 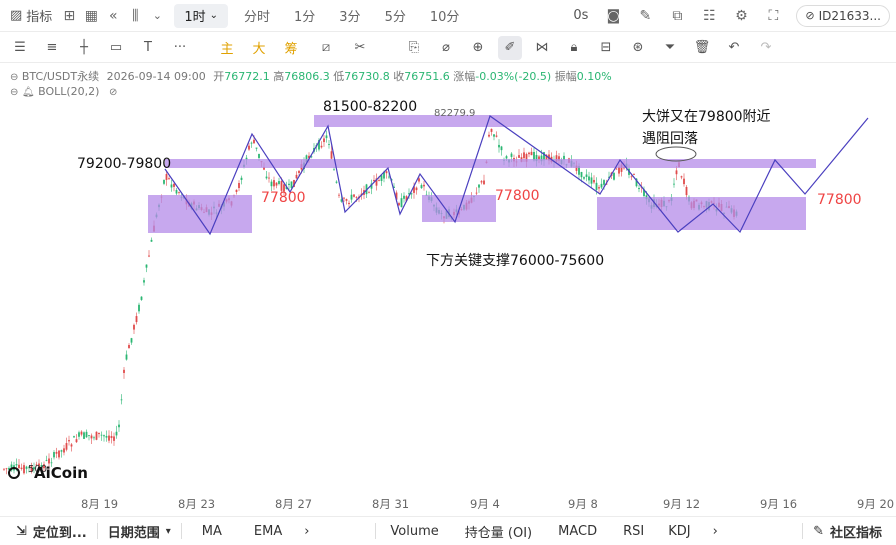 I want to click on zoom-in-icon: ⊕, so click(x=478, y=48).